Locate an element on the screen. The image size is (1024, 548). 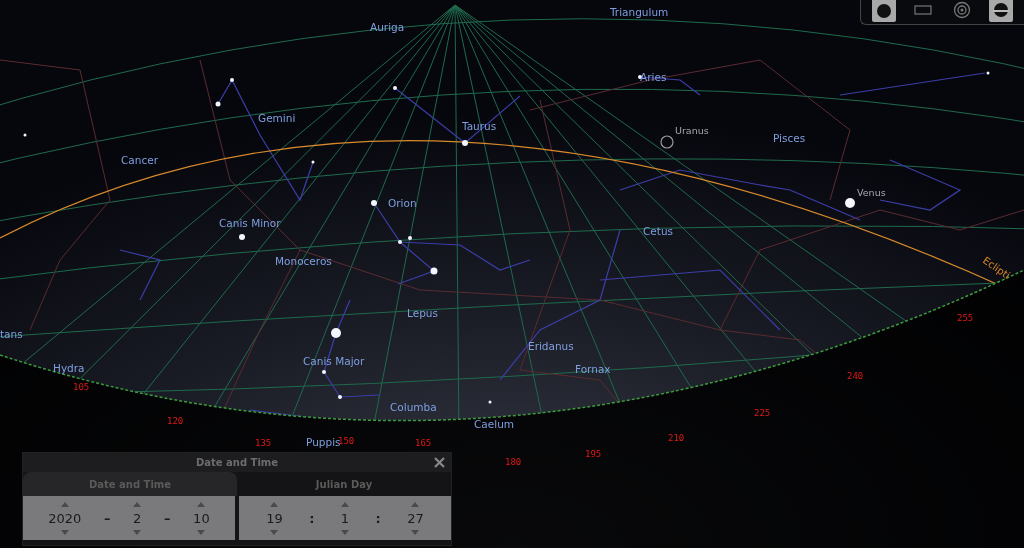
constellation-label: Cancer is located at coordinates (139, 160).